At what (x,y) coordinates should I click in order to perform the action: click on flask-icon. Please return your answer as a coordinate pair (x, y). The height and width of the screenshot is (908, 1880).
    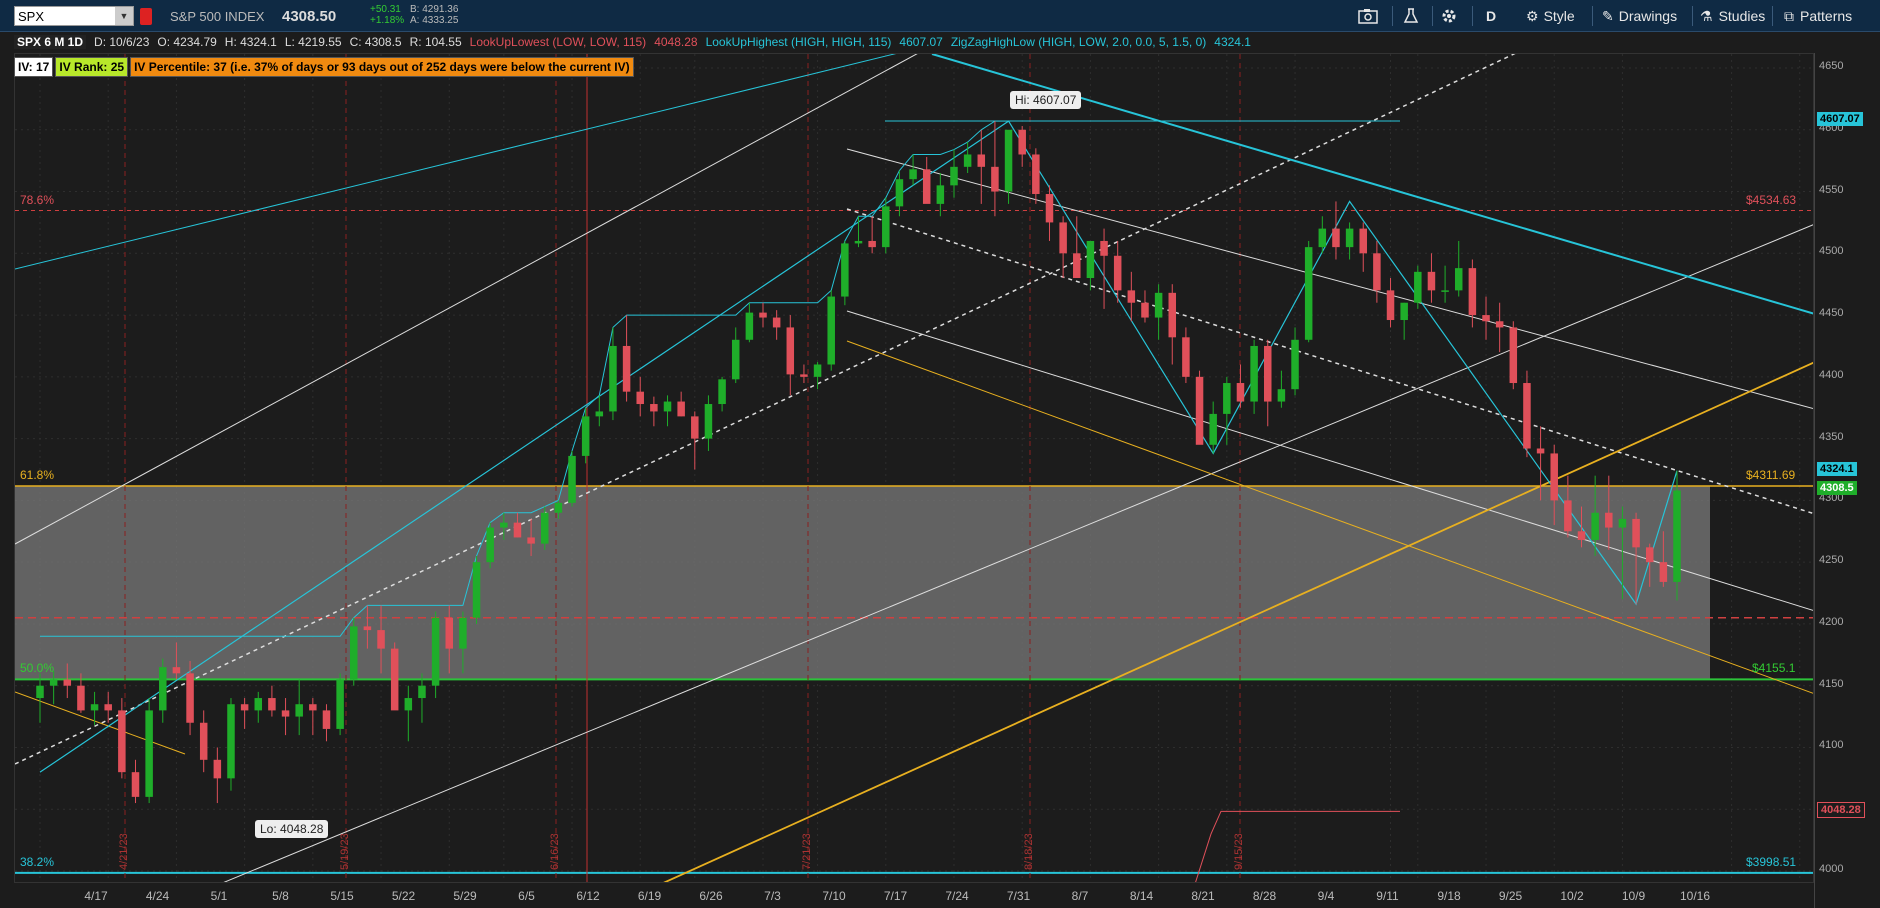
    Looking at the image, I should click on (1411, 16).